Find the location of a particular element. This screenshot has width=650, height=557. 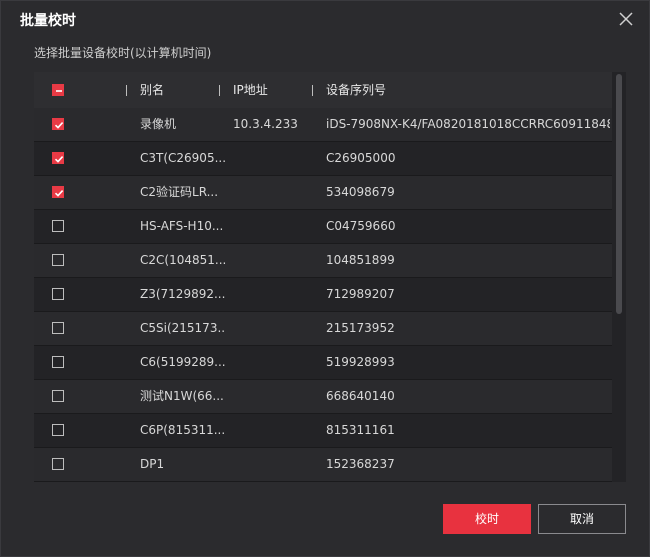

cell-serial: C04759660 is located at coordinates (361, 226).